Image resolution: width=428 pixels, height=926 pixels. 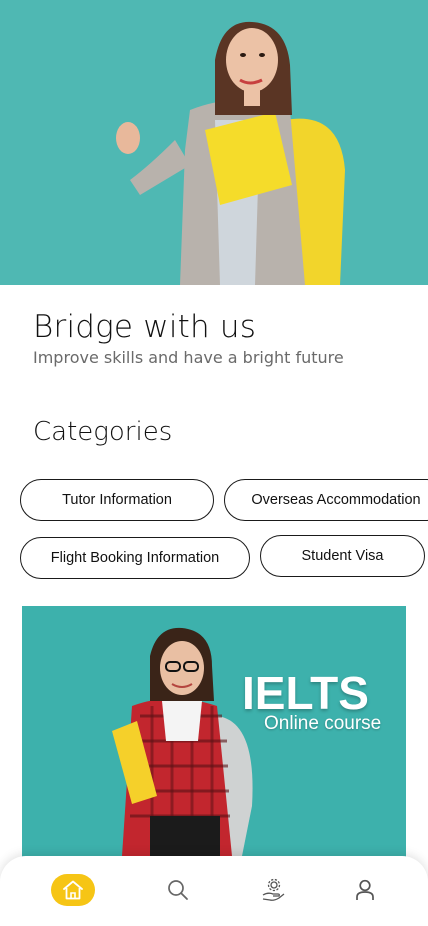 I want to click on nav-home-button, so click(x=73, y=890).